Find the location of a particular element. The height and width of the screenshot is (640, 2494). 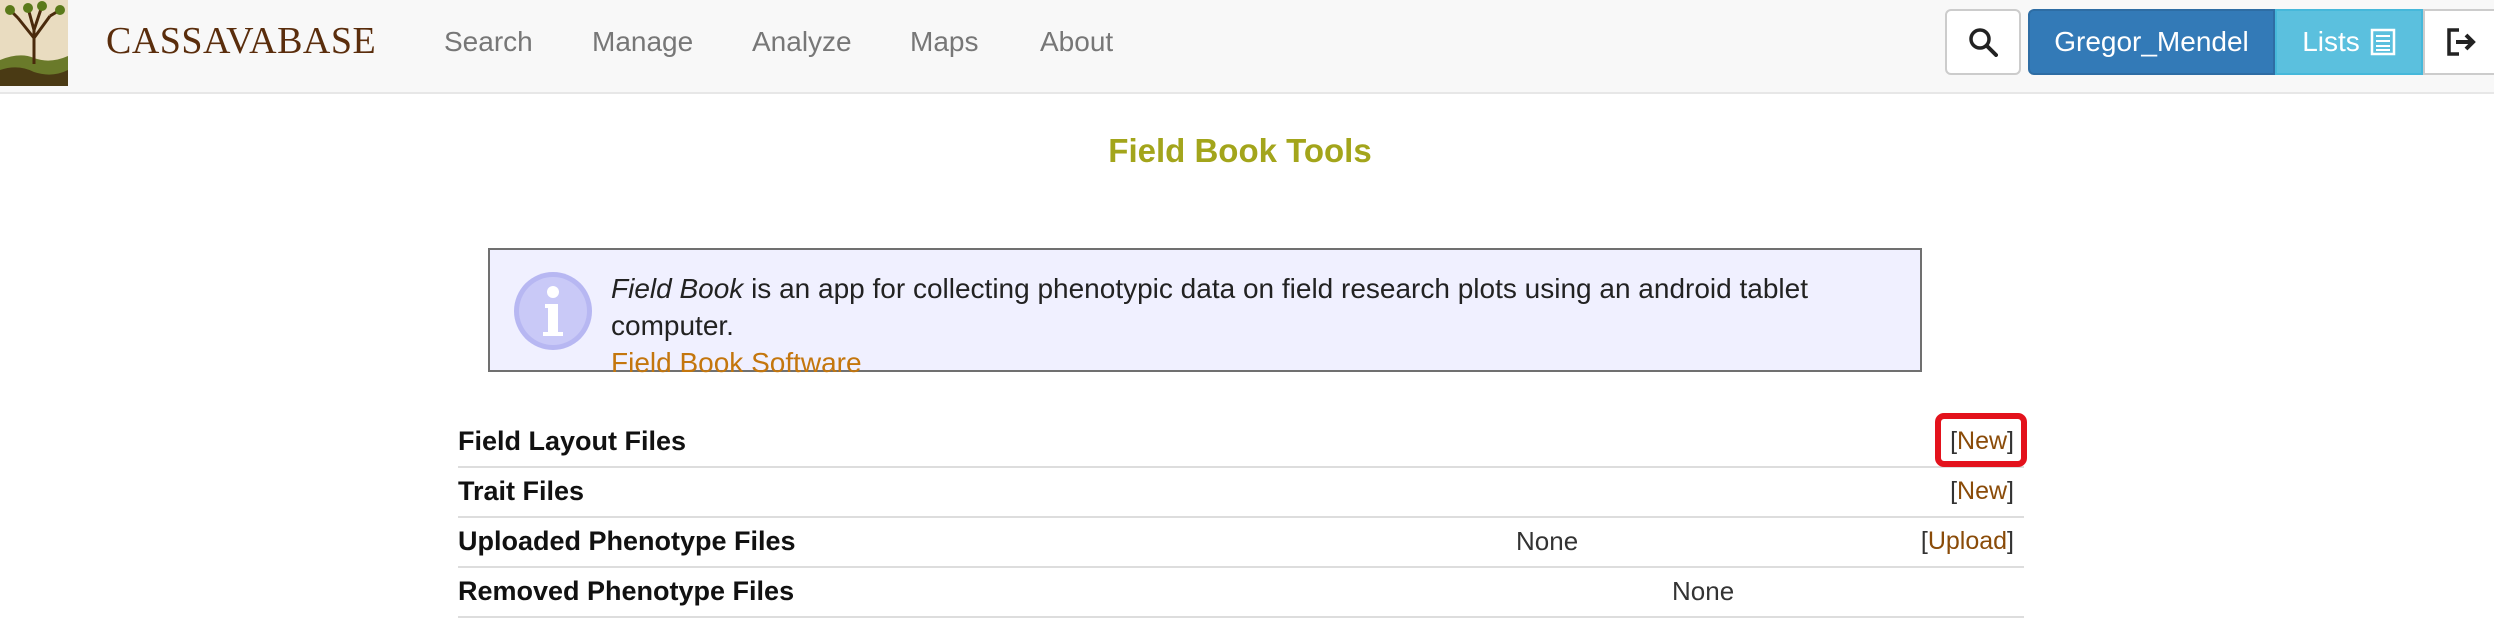

section-action: [New] is located at coordinates (1982, 491).